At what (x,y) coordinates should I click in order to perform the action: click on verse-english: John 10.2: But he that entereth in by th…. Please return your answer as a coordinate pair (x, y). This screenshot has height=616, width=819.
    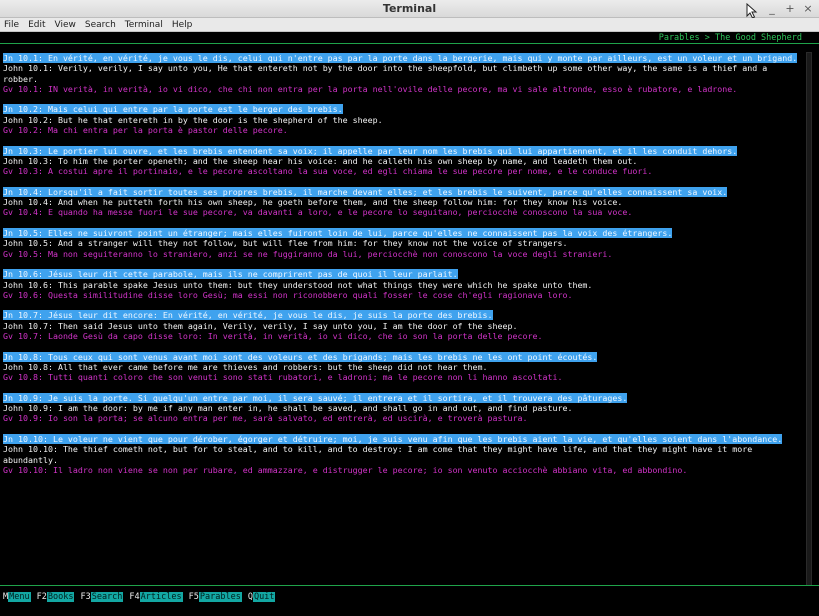
    Looking at the image, I should click on (193, 119).